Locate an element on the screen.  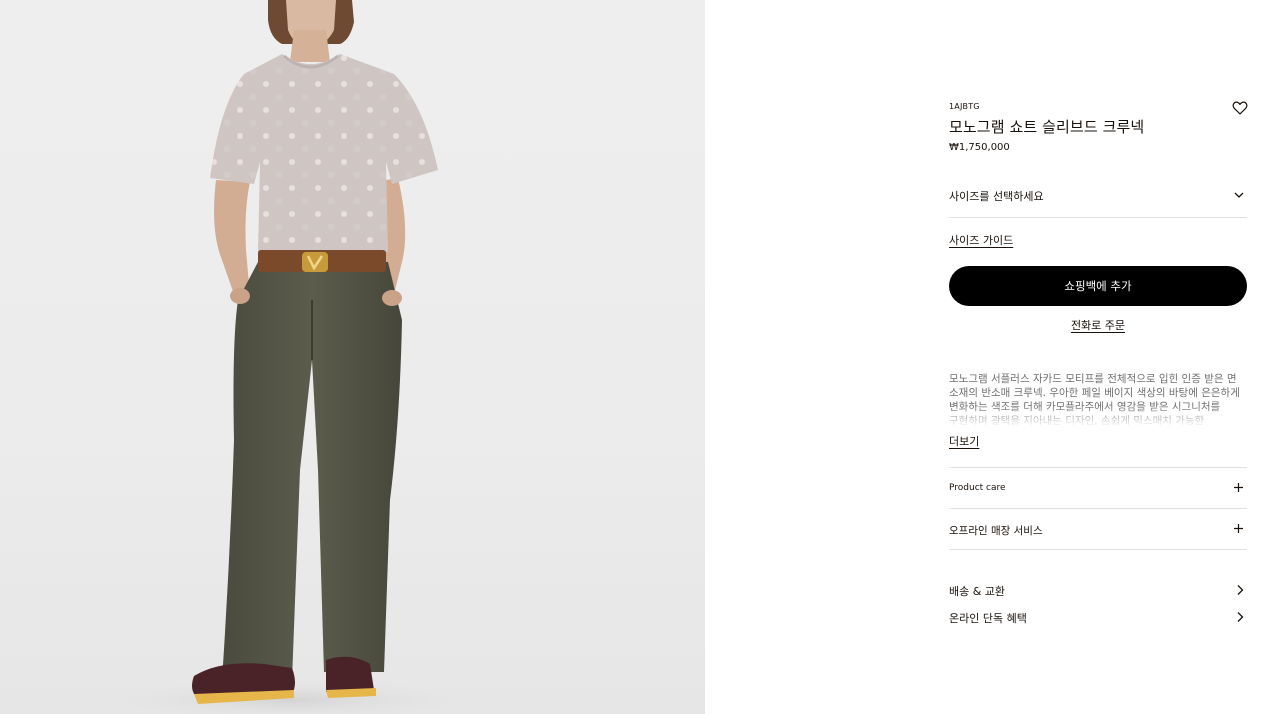
heart-outline-icon is located at coordinates (1240, 108).